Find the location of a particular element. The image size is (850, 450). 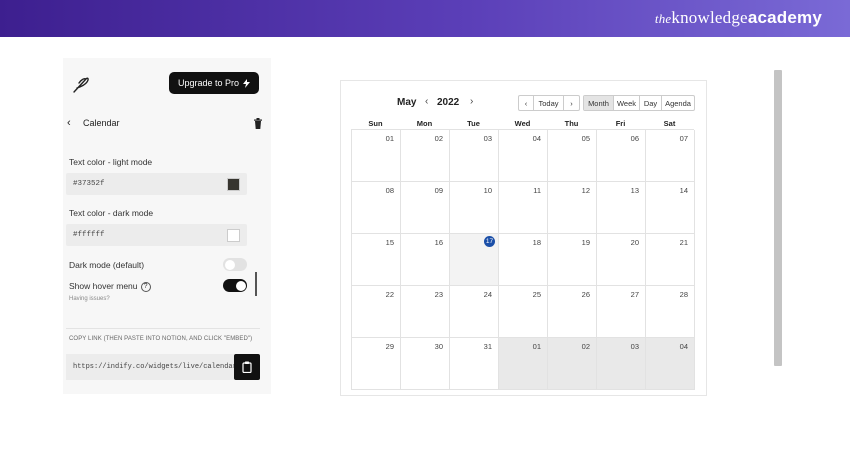

date-number: 13 is located at coordinates (634, 190).